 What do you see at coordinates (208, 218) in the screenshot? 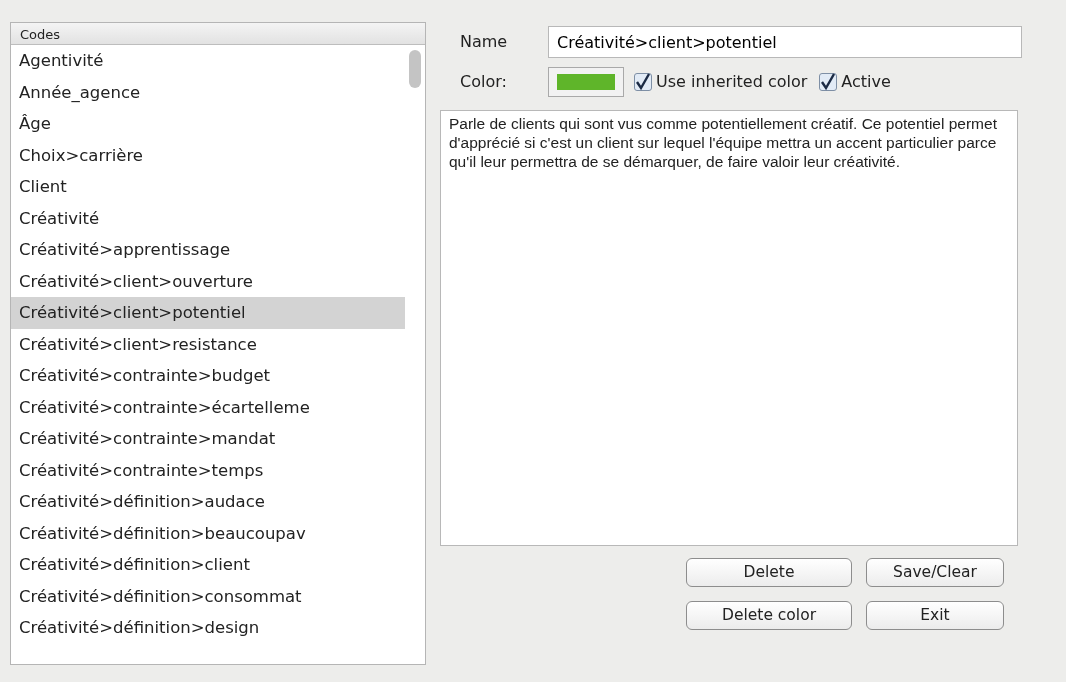
I see `list-item: Créativité` at bounding box center [208, 218].